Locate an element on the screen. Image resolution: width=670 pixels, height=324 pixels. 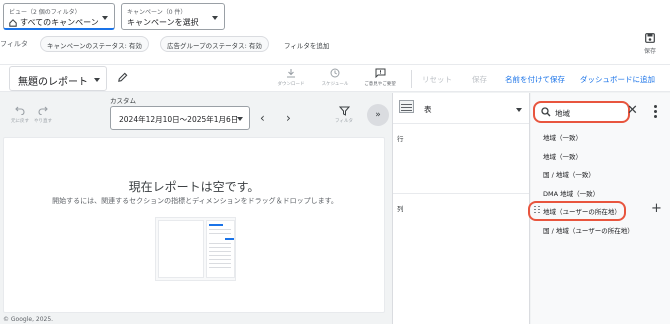
schedule-label: スケジュール is located at coordinates (335, 84).